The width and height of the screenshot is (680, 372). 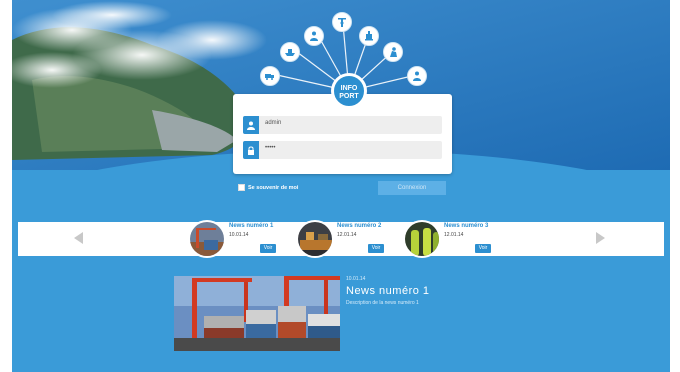 What do you see at coordinates (349, 96) in the screenshot?
I see `logo-line2: PORT` at bounding box center [349, 96].